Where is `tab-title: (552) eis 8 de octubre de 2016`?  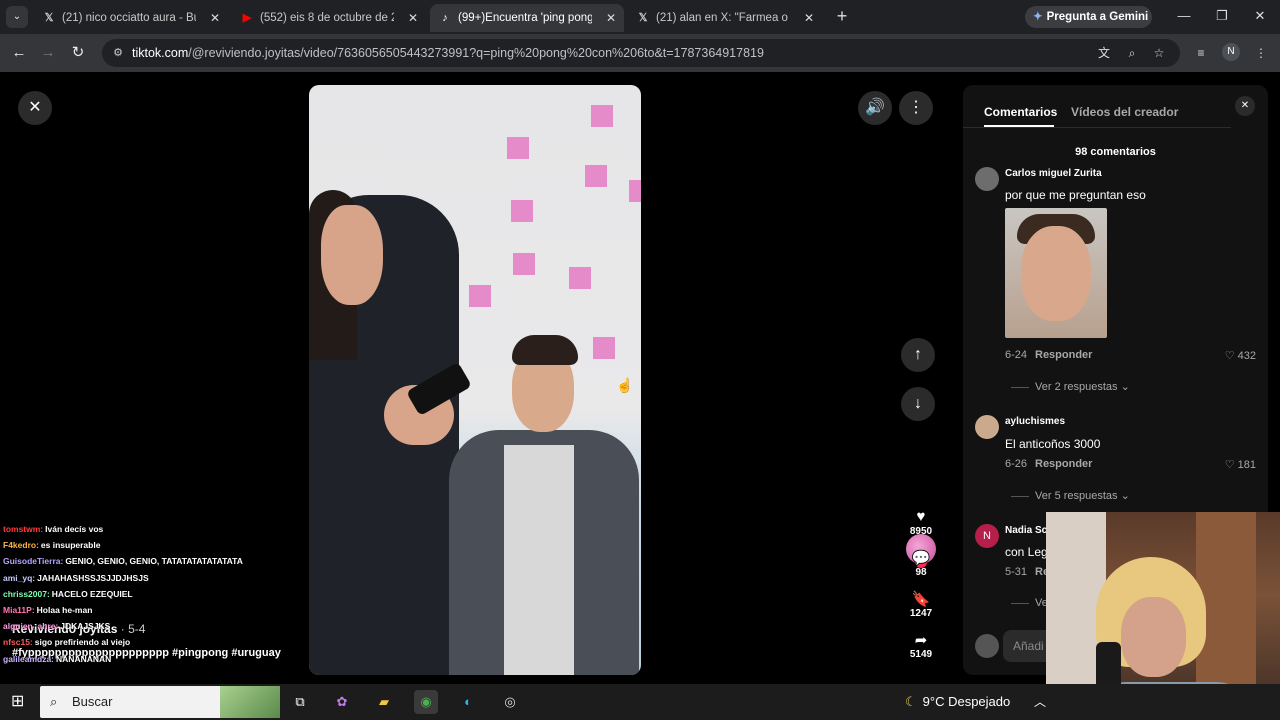
tab-title: (552) eis 8 de octubre de 2016 is located at coordinates (327, 18).